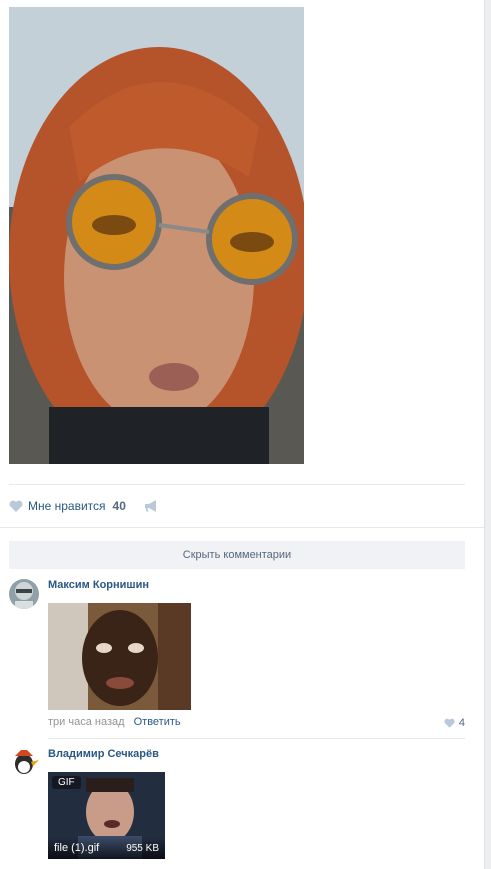  I want to click on reply-link: Ответить, so click(157, 722).